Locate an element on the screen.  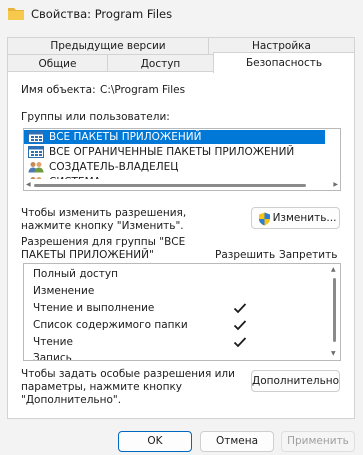
list-item-label: СОЗДАТЕЛЬ-ВЛАДЕЛЕЦ is located at coordinates (114, 167).